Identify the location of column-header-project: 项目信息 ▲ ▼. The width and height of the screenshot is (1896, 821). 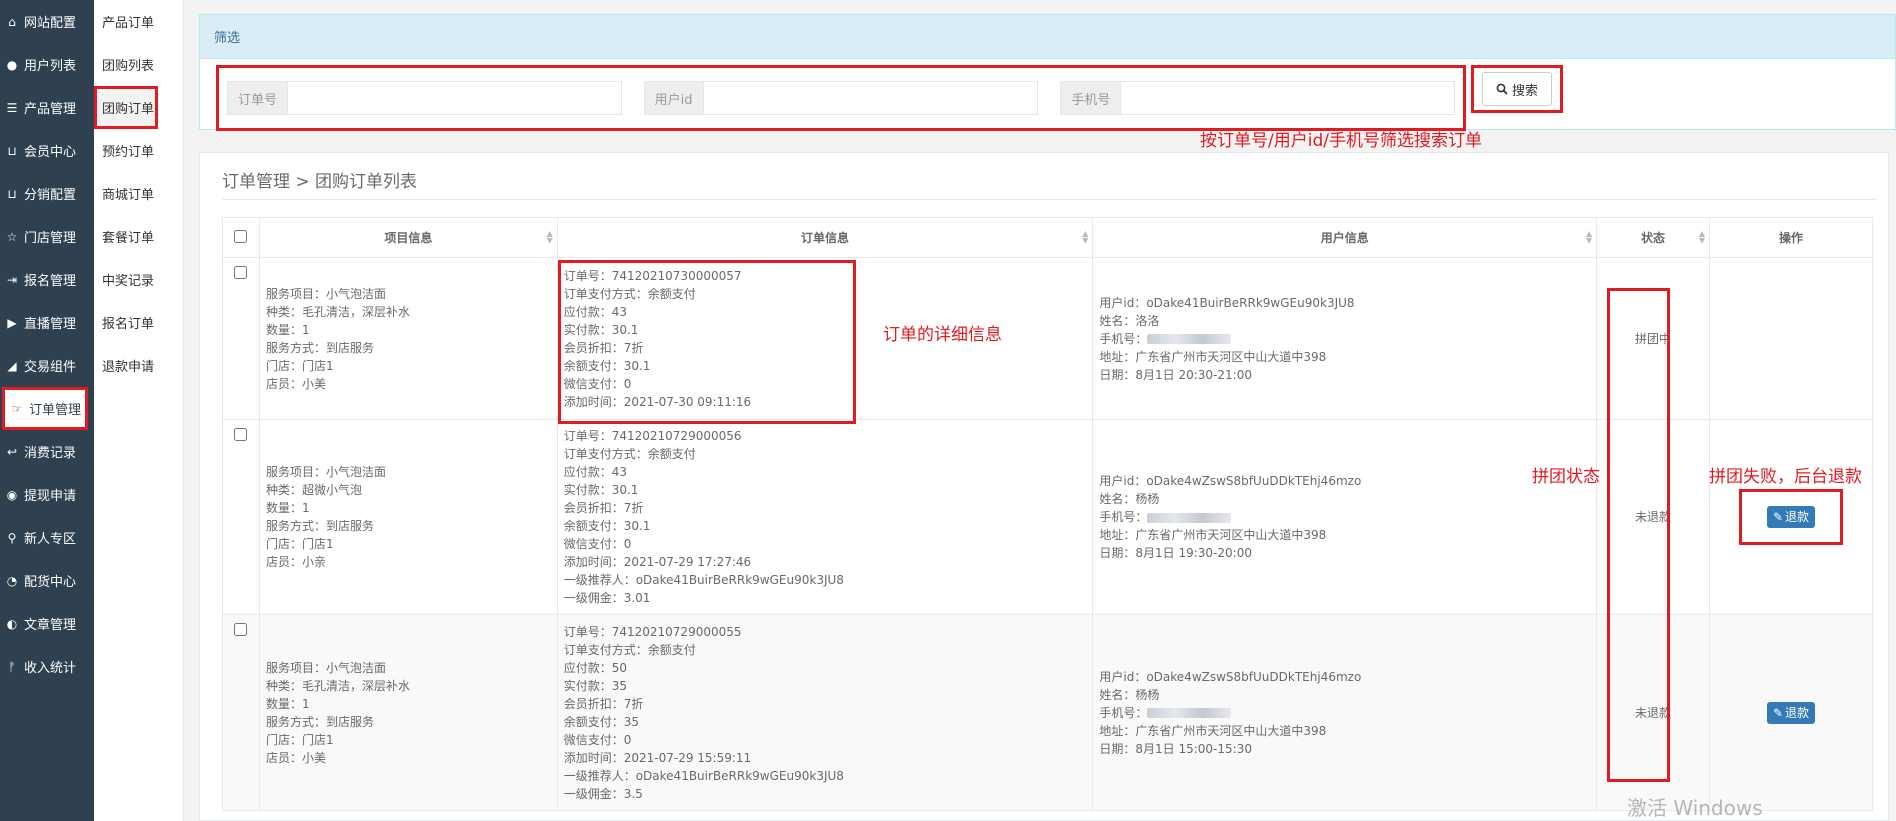
(408, 237).